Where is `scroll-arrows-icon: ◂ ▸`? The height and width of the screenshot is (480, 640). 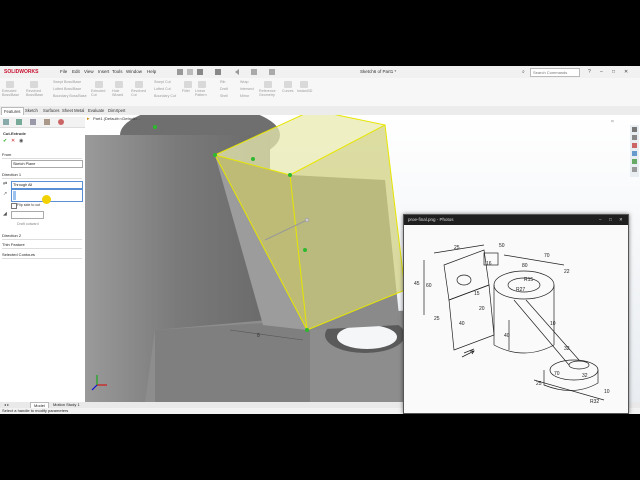 scroll-arrows-icon: ◂ ▸ is located at coordinates (6, 404).